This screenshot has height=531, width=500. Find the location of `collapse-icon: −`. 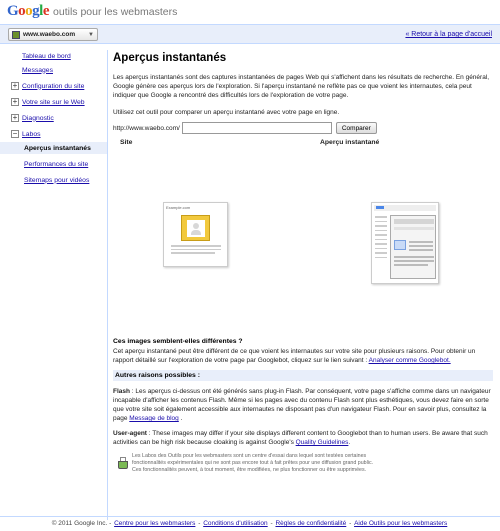

collapse-icon: − is located at coordinates (15, 134).